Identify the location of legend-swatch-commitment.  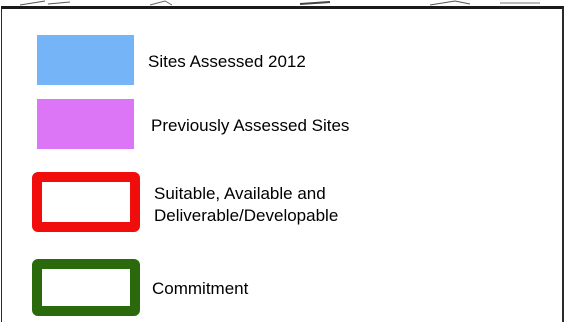
(86, 287).